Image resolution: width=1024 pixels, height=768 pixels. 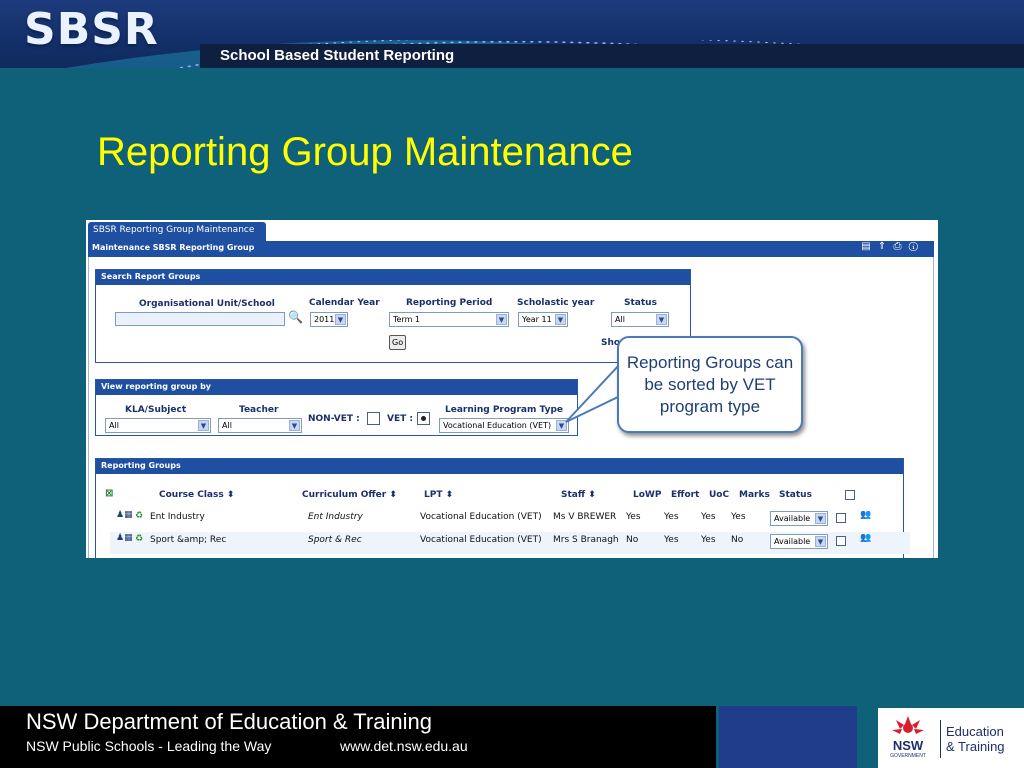 I want to click on col-marks: Marks, so click(x=754, y=495).